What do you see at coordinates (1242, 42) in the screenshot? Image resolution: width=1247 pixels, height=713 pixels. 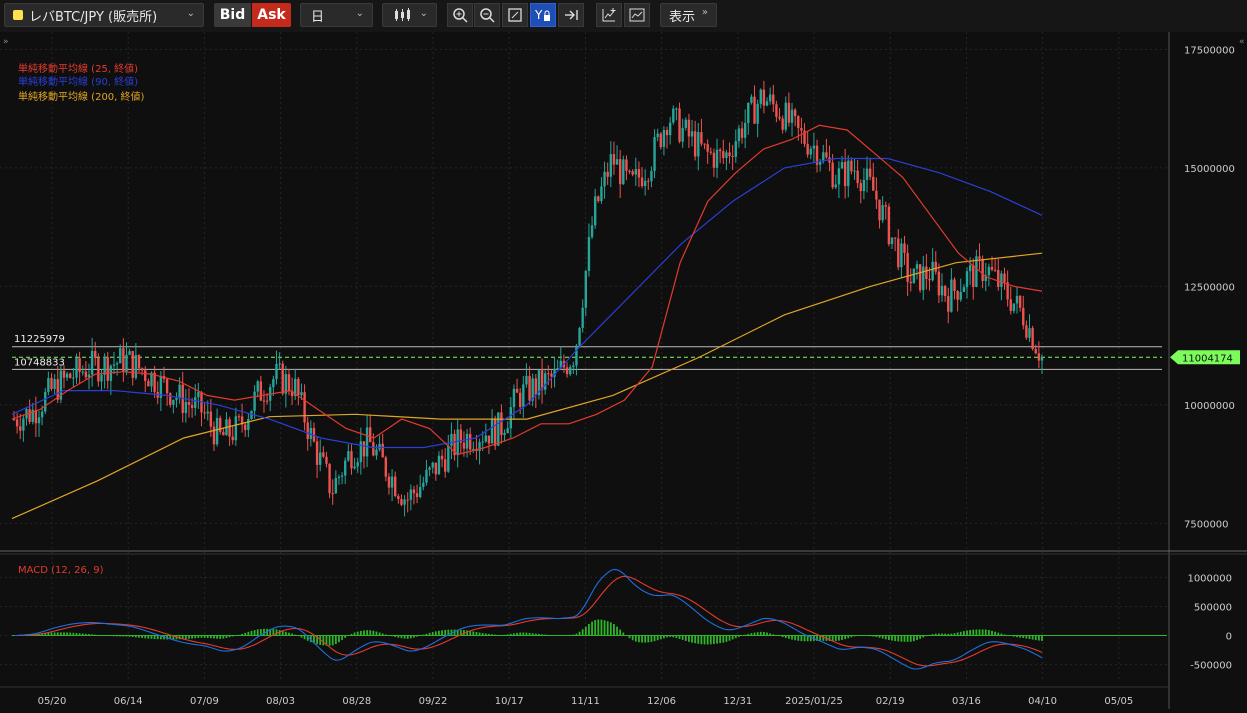 I see `expand-panel-icon: «` at bounding box center [1242, 42].